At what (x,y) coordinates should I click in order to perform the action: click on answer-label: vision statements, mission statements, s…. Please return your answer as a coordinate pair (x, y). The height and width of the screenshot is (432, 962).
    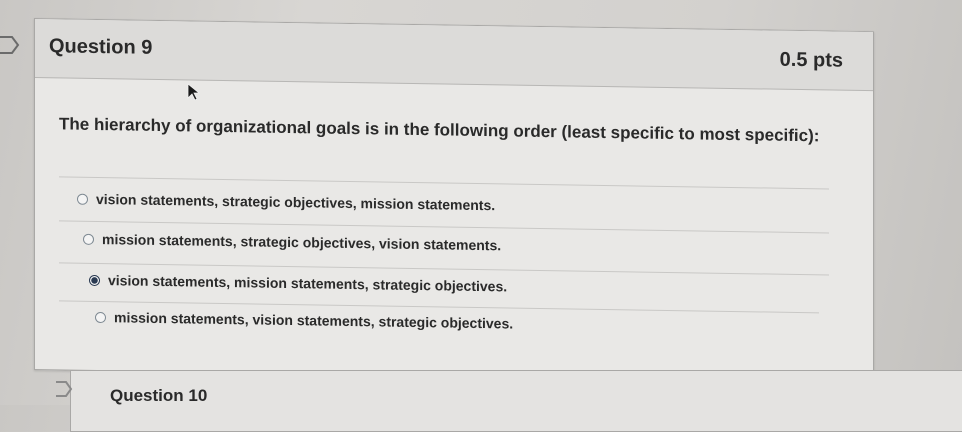
    Looking at the image, I should click on (308, 283).